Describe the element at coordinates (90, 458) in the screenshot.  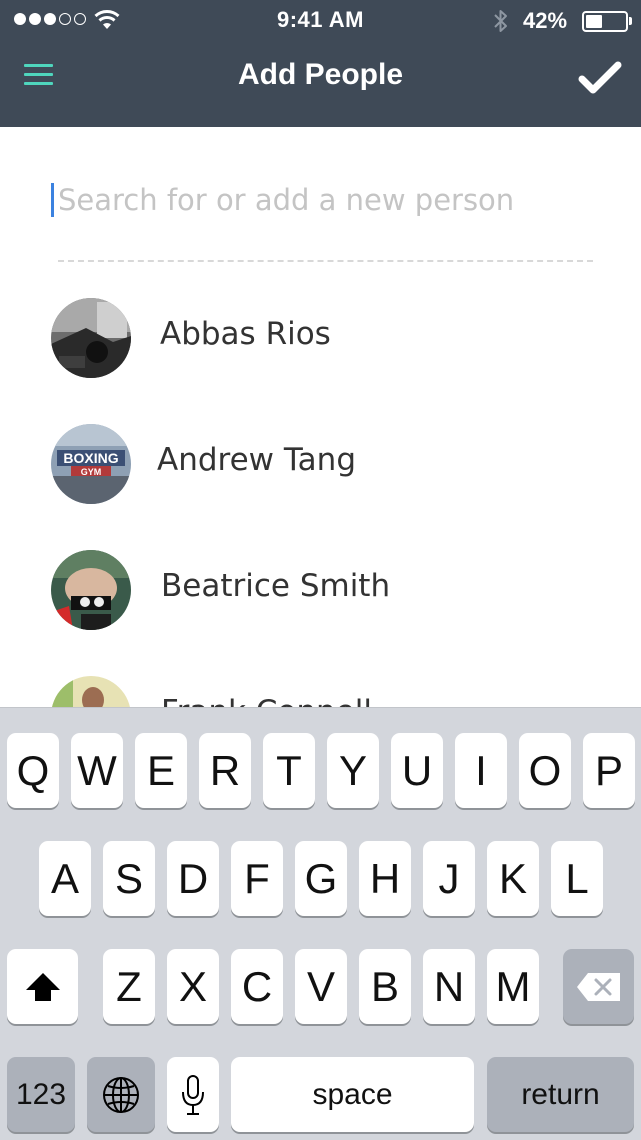
I see `avatar-logo-text: BOXING` at that location.